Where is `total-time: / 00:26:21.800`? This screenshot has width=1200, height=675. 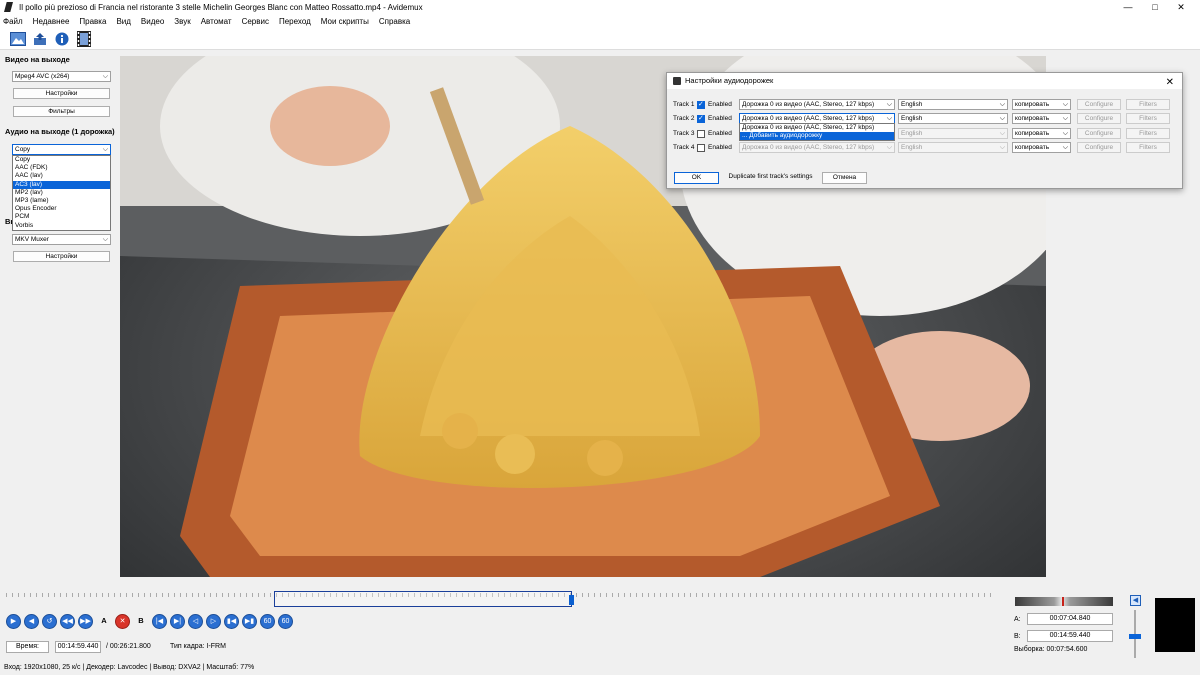 total-time: / 00:26:21.800 is located at coordinates (128, 646).